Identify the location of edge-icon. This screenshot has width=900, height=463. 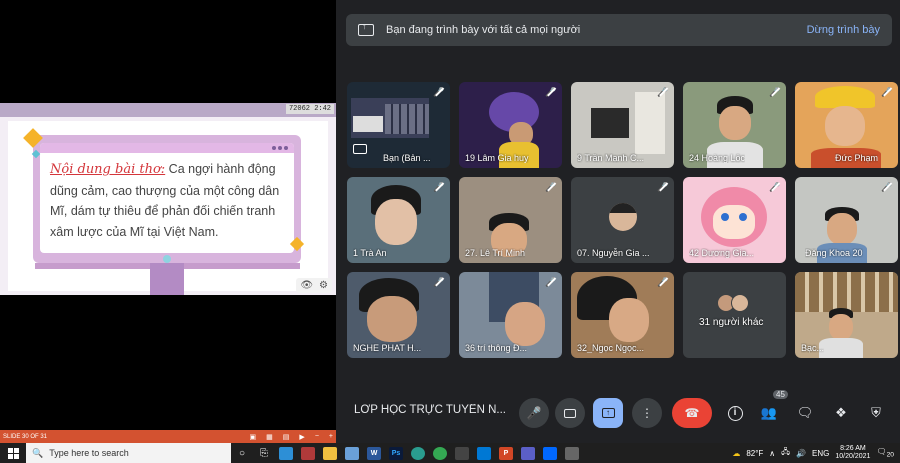
(418, 453).